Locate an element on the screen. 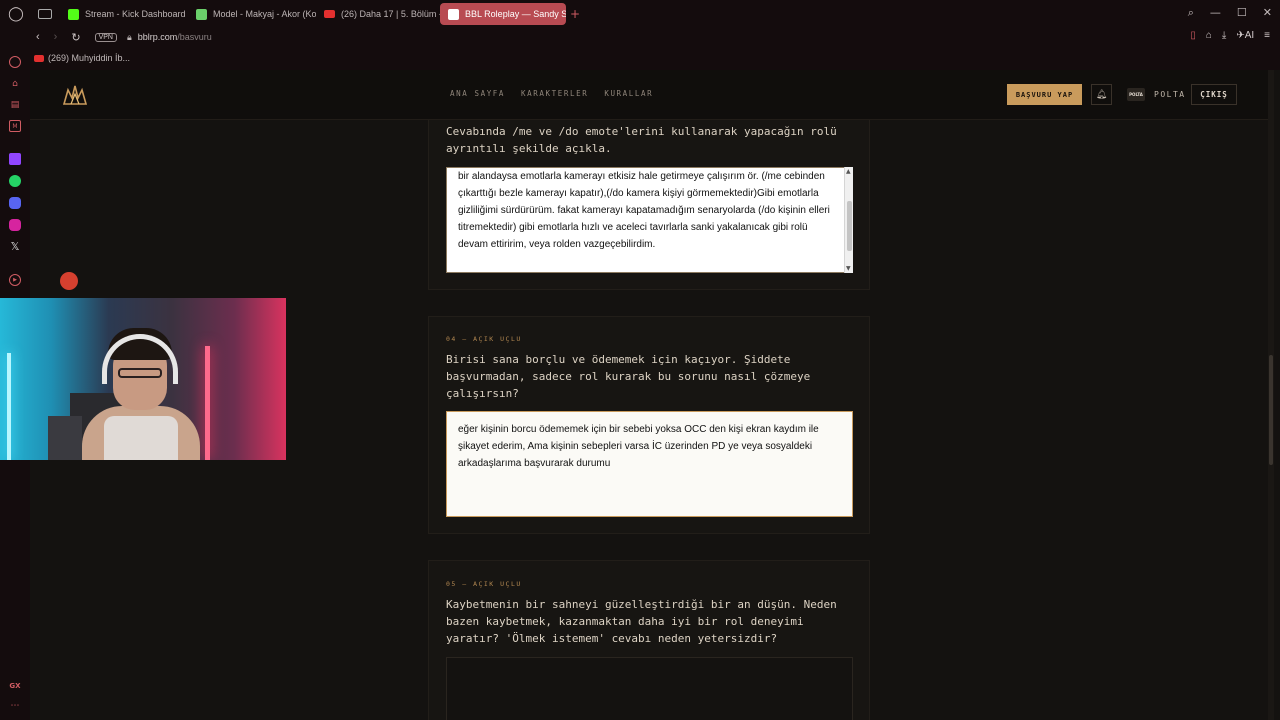 Image resolution: width=1280 pixels, height=720 pixels. maximize-button: ☐ is located at coordinates (1242, 13).